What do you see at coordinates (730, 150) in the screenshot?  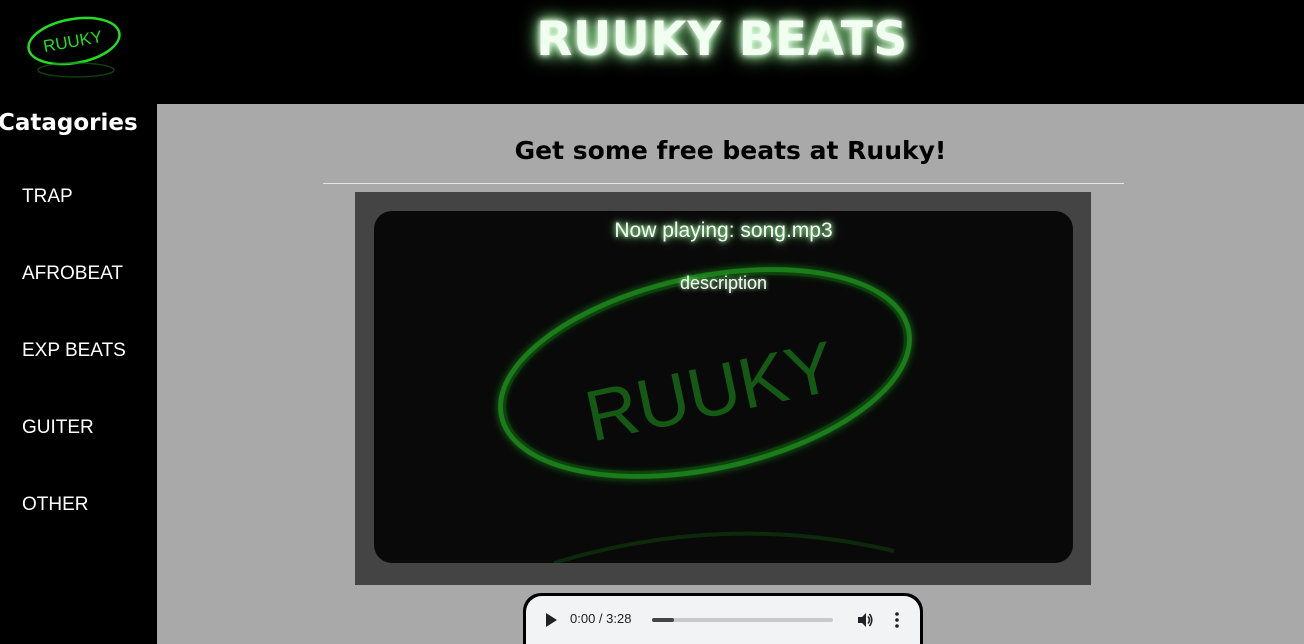 I see `page-title: Get some free beats at Ruuky!` at bounding box center [730, 150].